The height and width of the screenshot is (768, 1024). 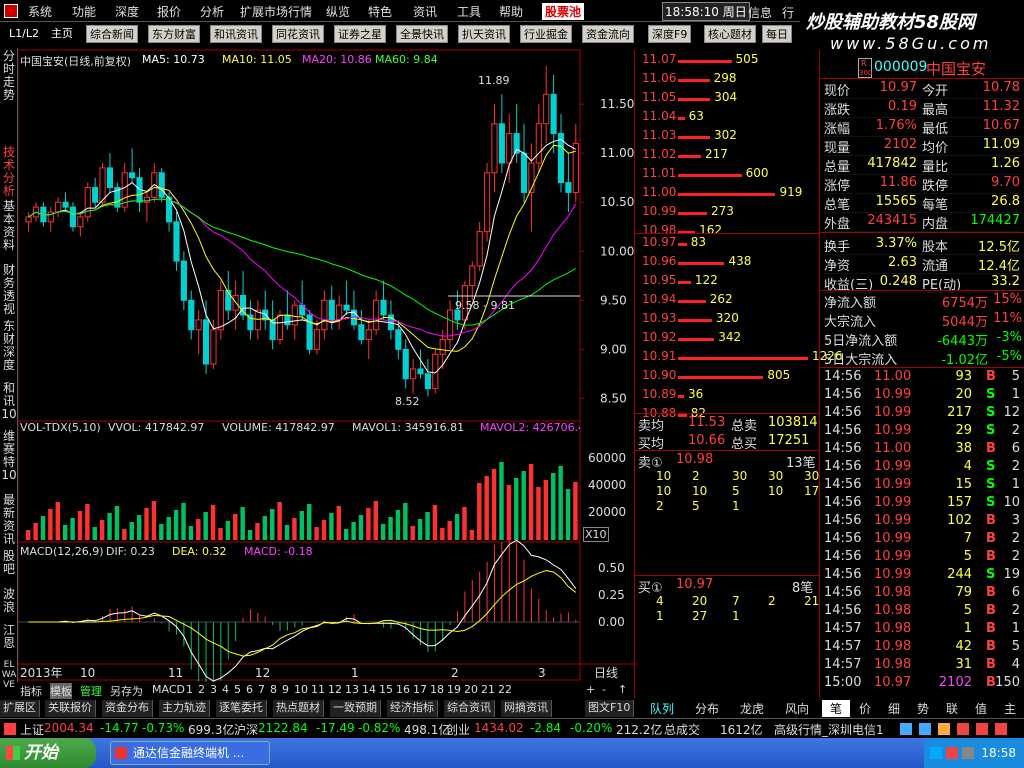 What do you see at coordinates (526, 708) in the screenshot?
I see `extension-tab-9: 网摘资讯` at bounding box center [526, 708].